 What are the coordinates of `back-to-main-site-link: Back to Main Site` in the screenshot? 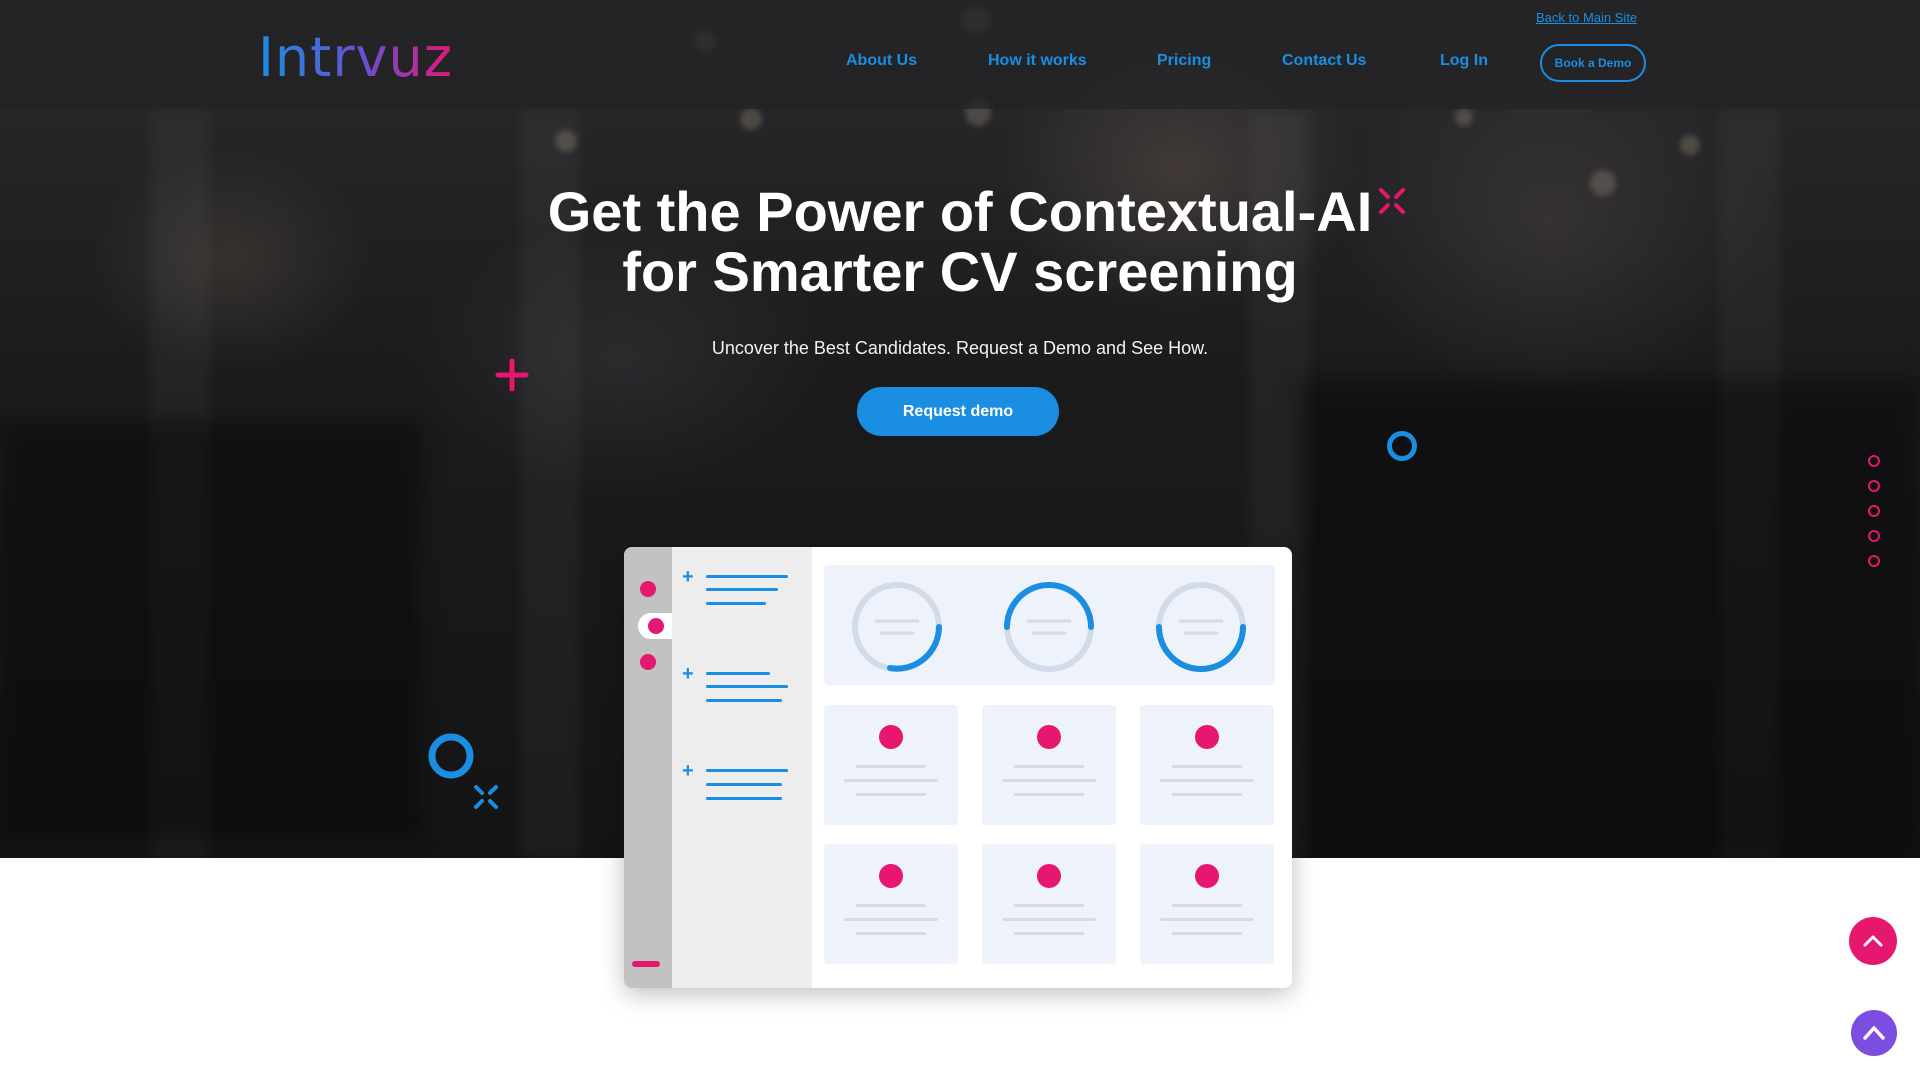 It's located at (1586, 17).